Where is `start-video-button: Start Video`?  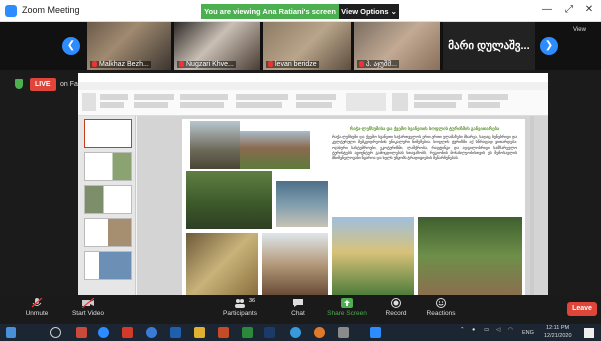 start-video-button: Start Video is located at coordinates (88, 307).